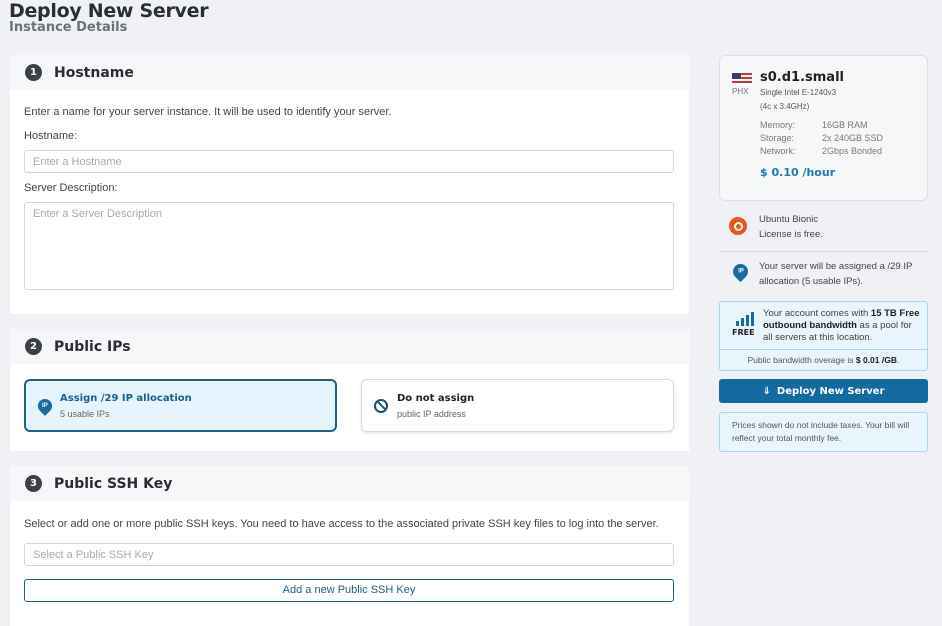 Image resolution: width=942 pixels, height=626 pixels. I want to click on deploy-button: ⇓ Deploy New Server, so click(823, 391).